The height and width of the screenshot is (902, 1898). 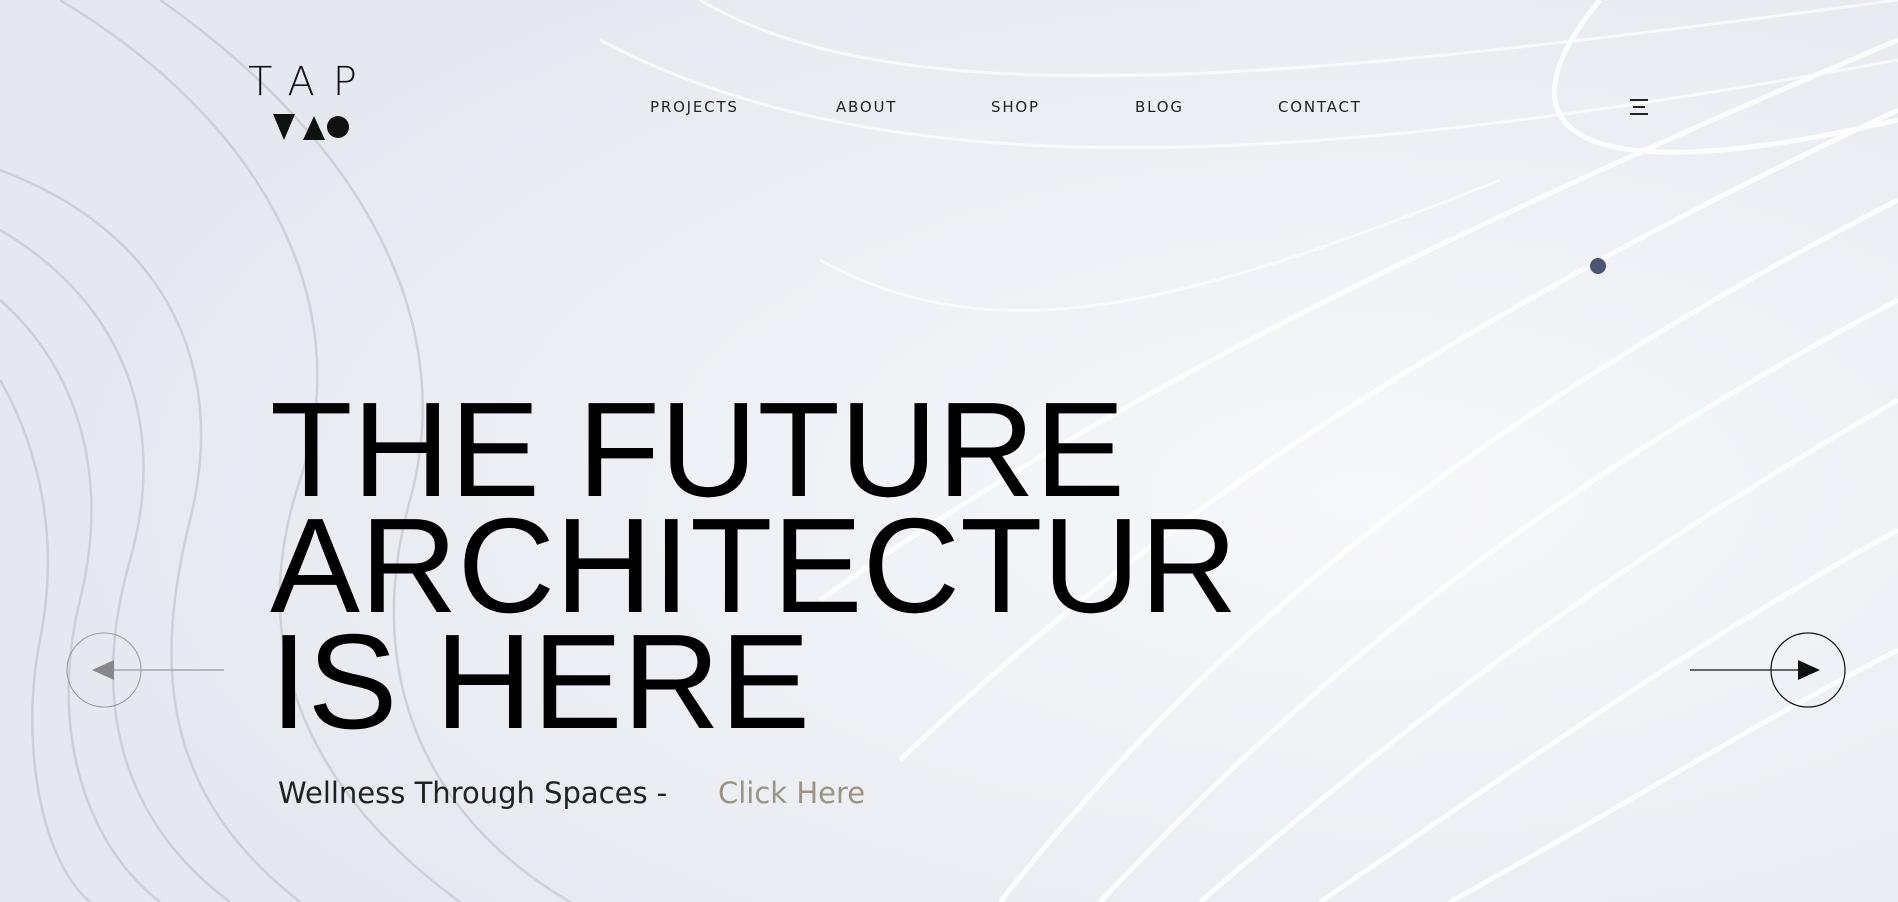 I want to click on hamburger-menu-icon, so click(x=1639, y=109).